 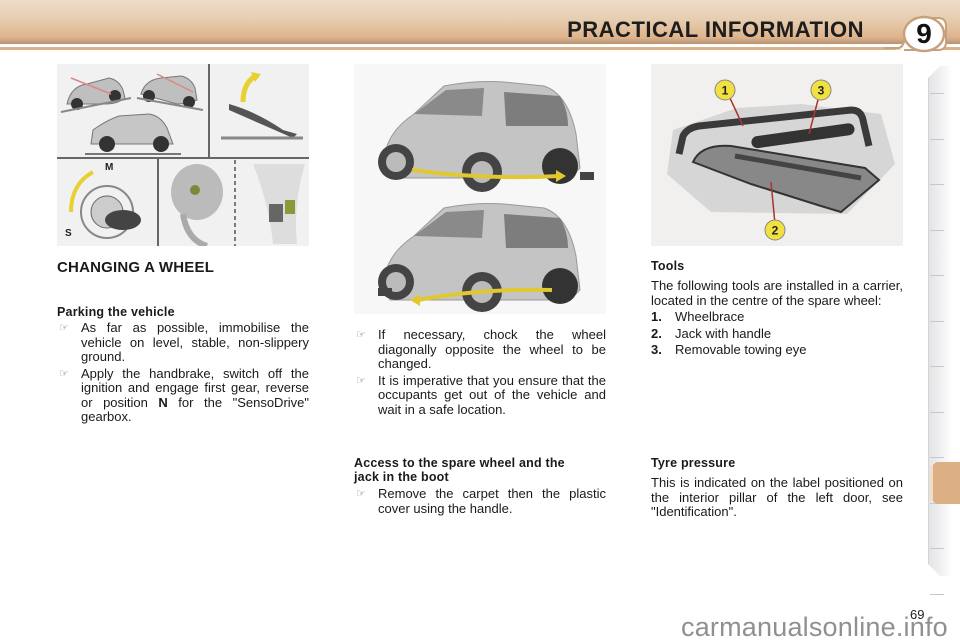 What do you see at coordinates (945, 483) in the screenshot?
I see `chapter-tab-active` at bounding box center [945, 483].